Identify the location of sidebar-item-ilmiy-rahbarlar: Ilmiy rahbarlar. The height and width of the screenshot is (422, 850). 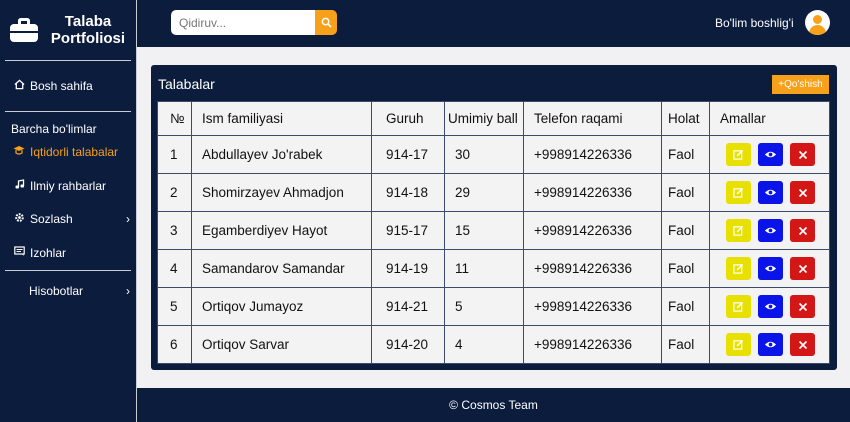
(59, 186).